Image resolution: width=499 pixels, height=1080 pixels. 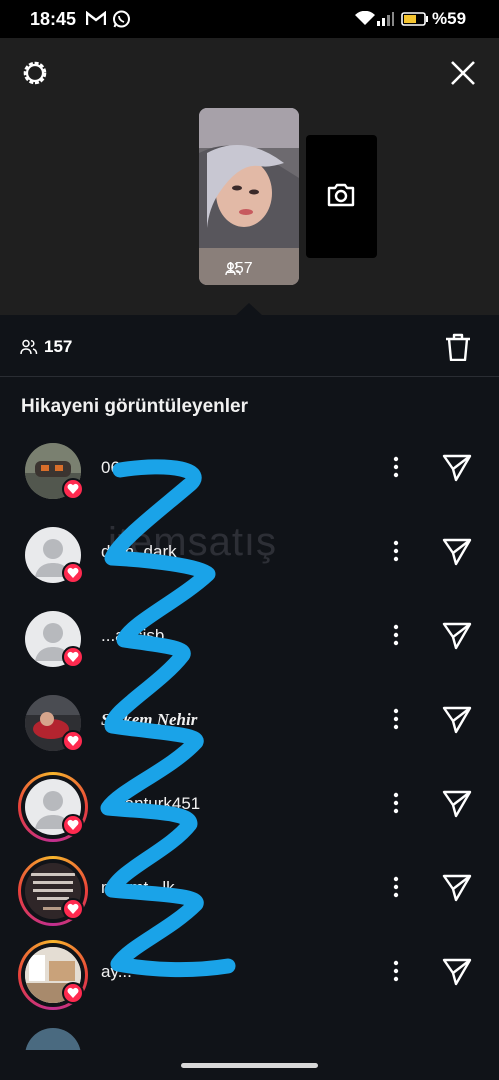 I want to click on list-item-partial, so click(x=249, y=1039).